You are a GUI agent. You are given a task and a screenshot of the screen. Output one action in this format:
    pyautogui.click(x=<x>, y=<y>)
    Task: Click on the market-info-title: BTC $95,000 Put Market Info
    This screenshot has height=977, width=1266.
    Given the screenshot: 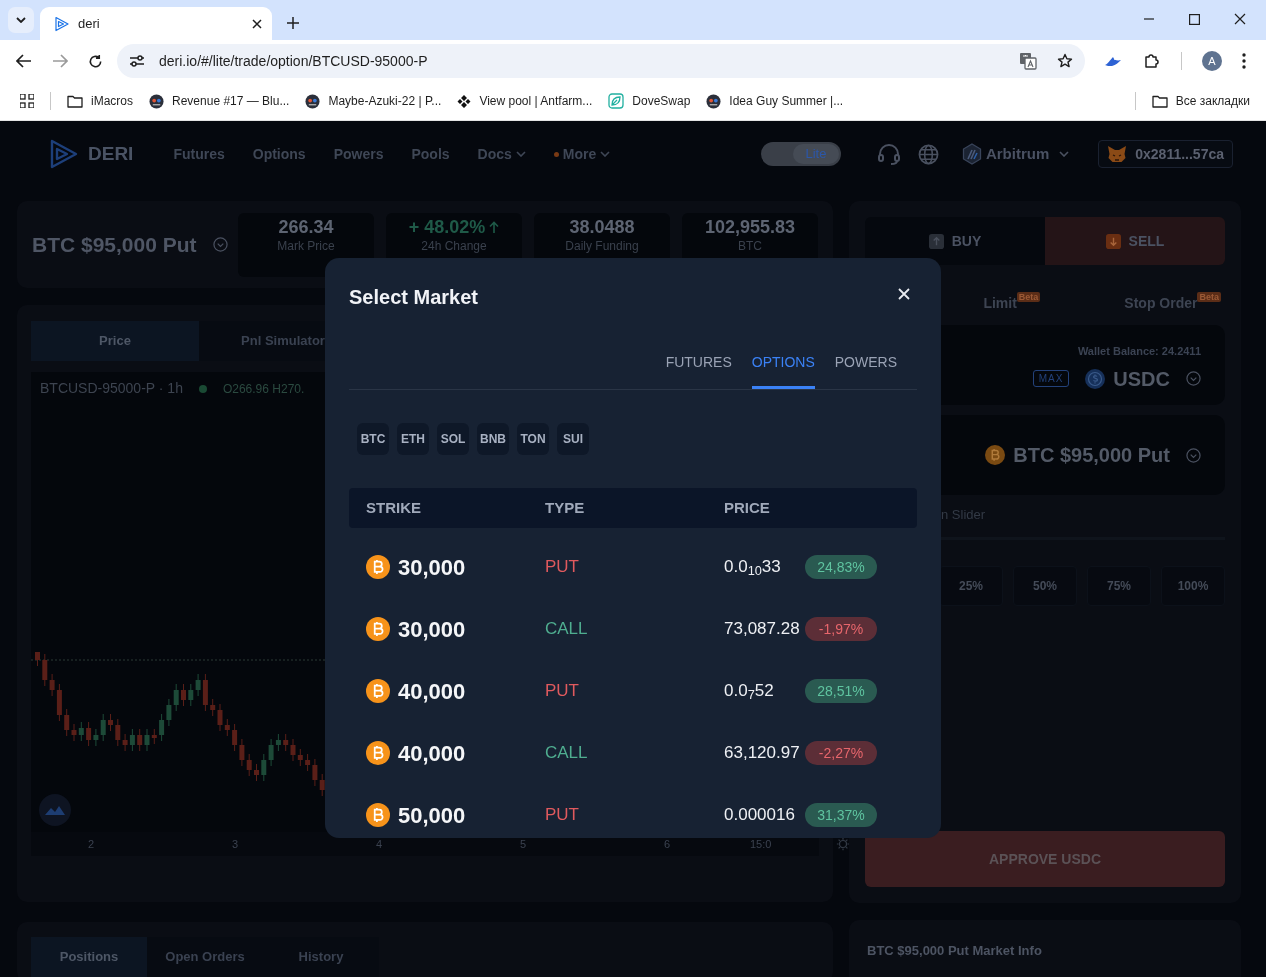 What is the action you would take?
    pyautogui.click(x=954, y=950)
    